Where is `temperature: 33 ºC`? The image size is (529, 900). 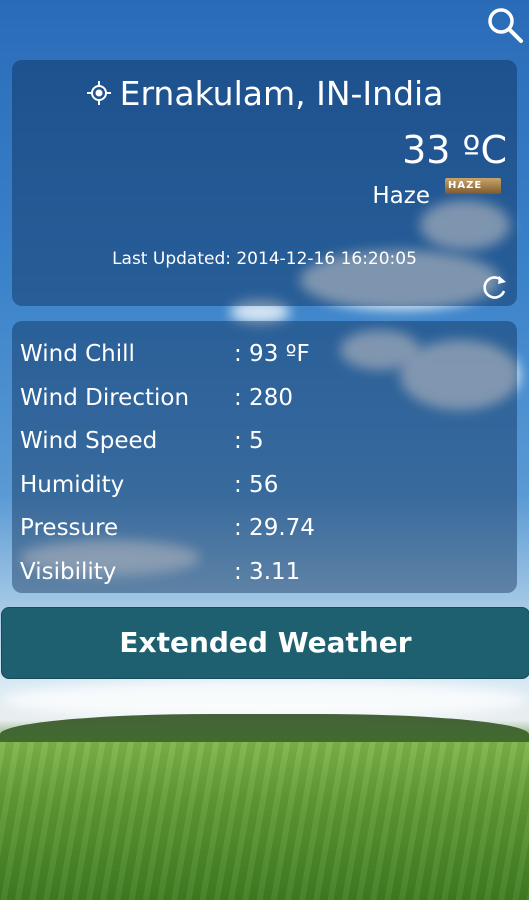
temperature: 33 ºC is located at coordinates (454, 150).